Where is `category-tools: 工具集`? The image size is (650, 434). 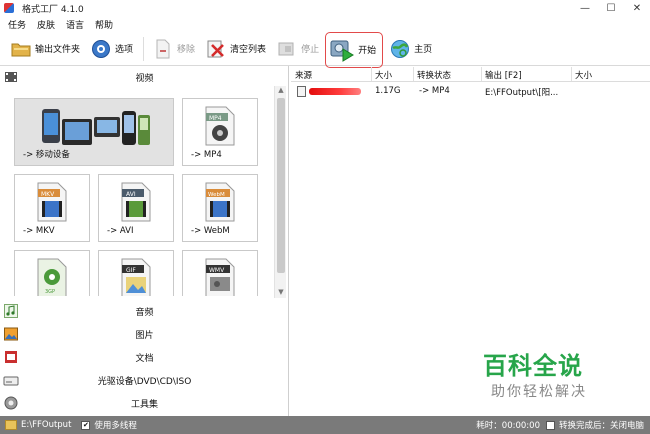 category-tools: 工具集 is located at coordinates (144, 403).